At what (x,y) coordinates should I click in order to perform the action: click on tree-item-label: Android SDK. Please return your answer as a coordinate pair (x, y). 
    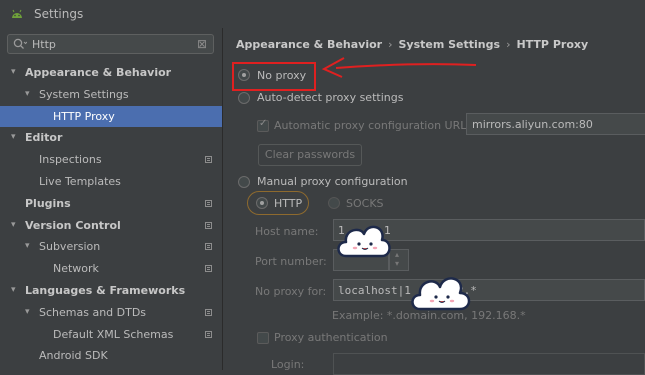
    Looking at the image, I should click on (73, 356).